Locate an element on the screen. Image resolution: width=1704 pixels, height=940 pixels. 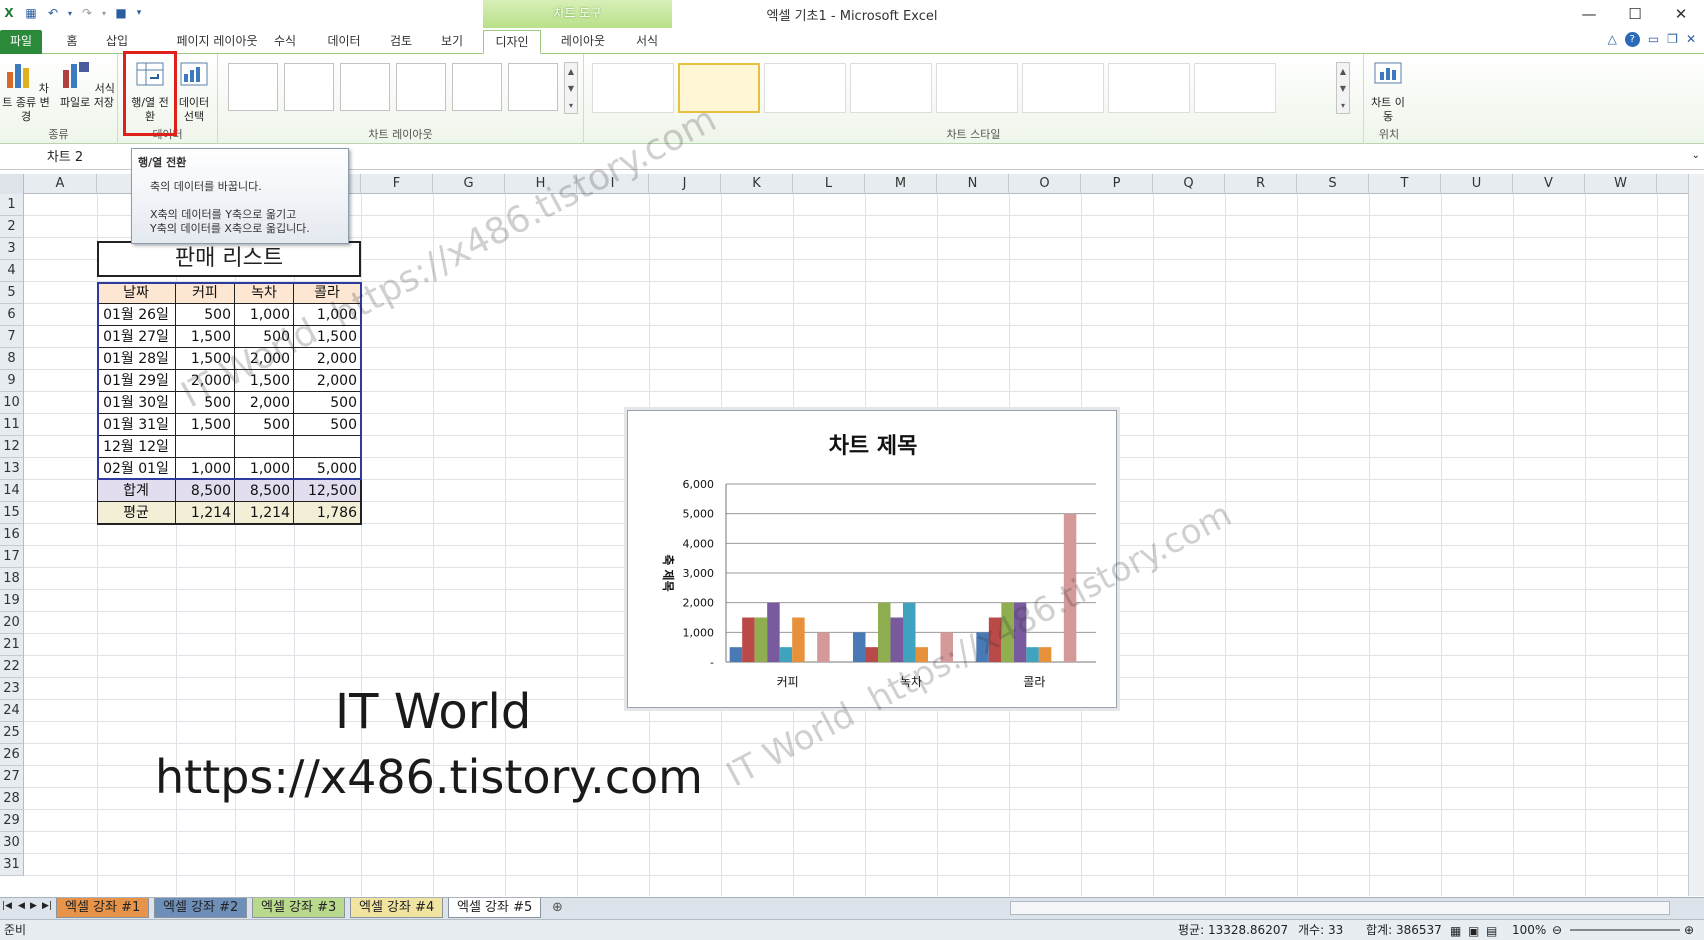
vertical-scrollbar is located at coordinates (1696, 535).